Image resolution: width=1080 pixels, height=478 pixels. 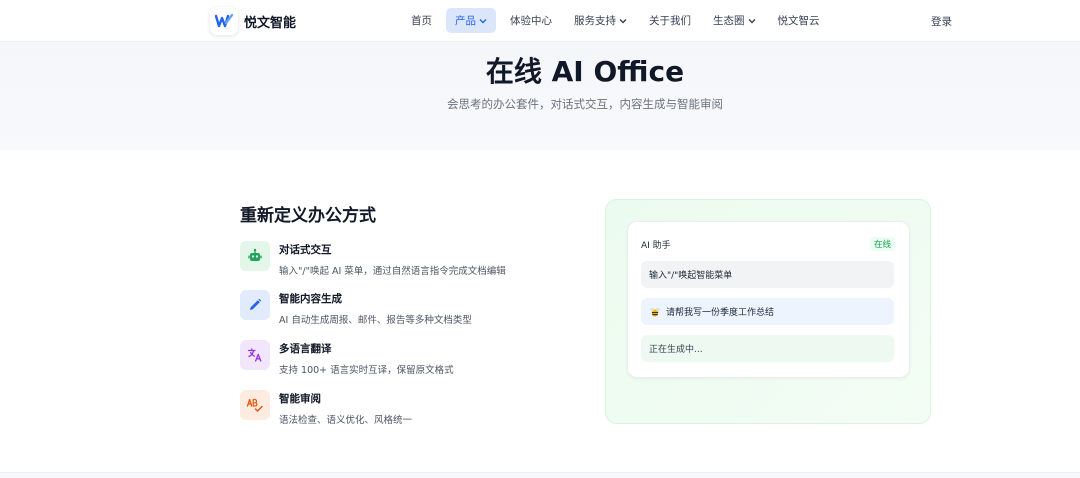 I want to click on message-text: 输入"/"唤起智能菜单, so click(x=691, y=276).